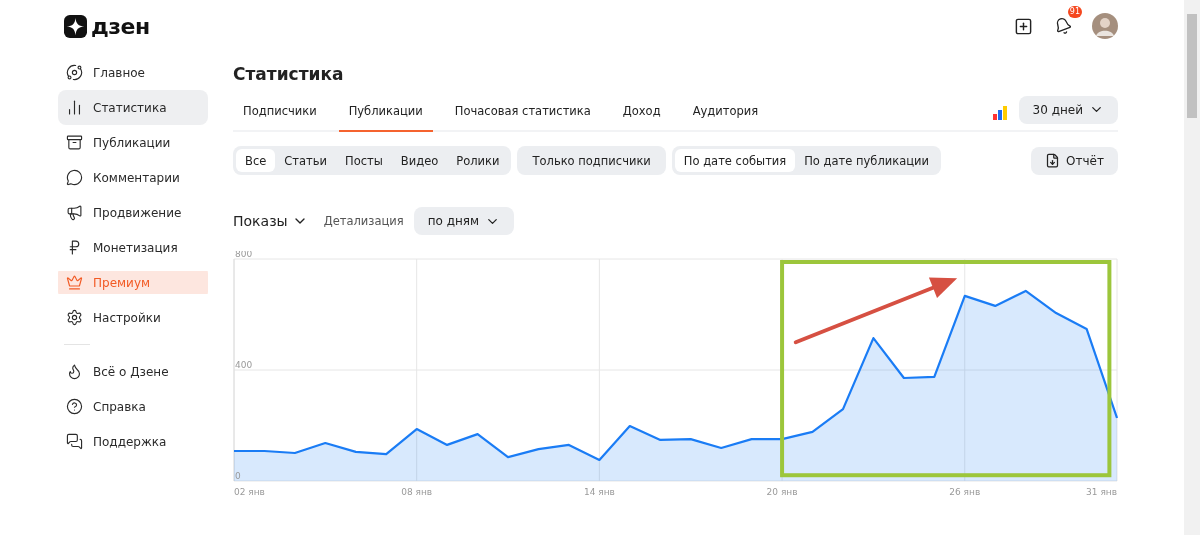 This screenshot has width=1200, height=535. Describe the element at coordinates (419, 160) in the screenshot. I see `filter-option: Видео` at that location.